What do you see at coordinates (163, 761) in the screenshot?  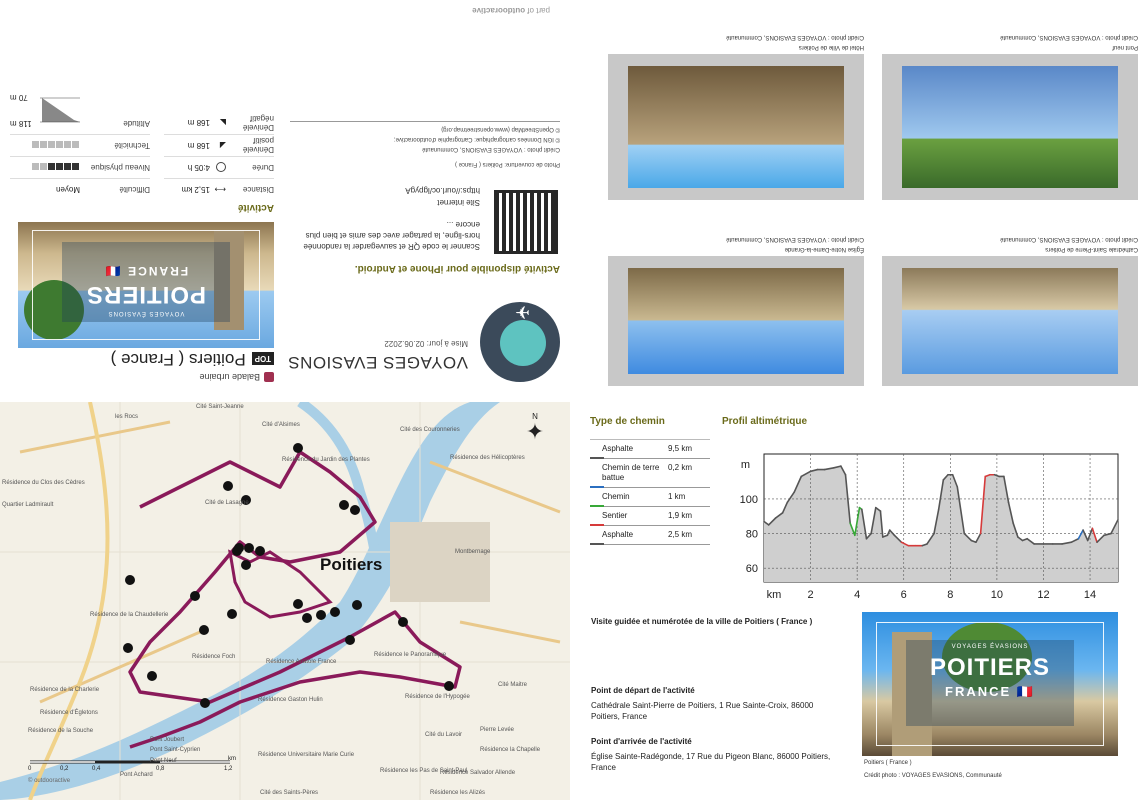 I see `map-place-label: Pont Neuf` at bounding box center [163, 761].